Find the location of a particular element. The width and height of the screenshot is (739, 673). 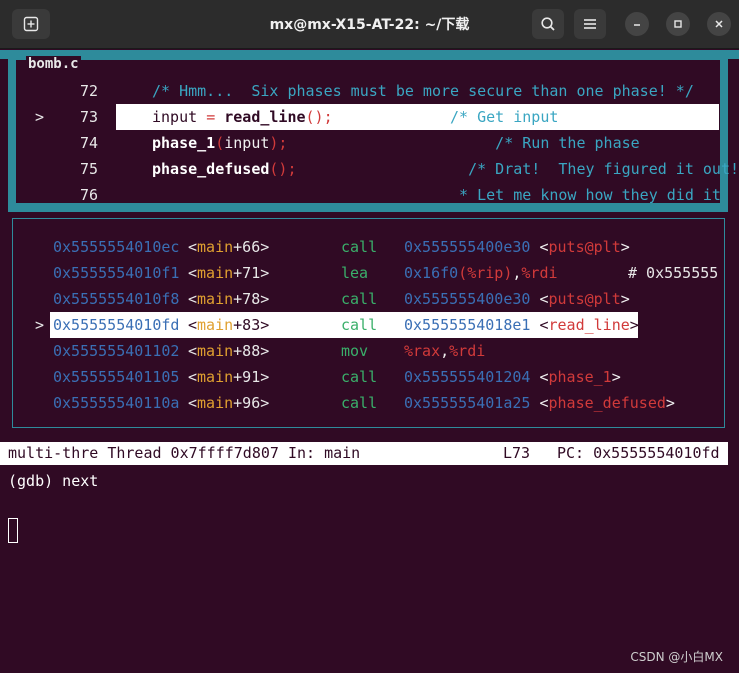

menu-button is located at coordinates (590, 24).